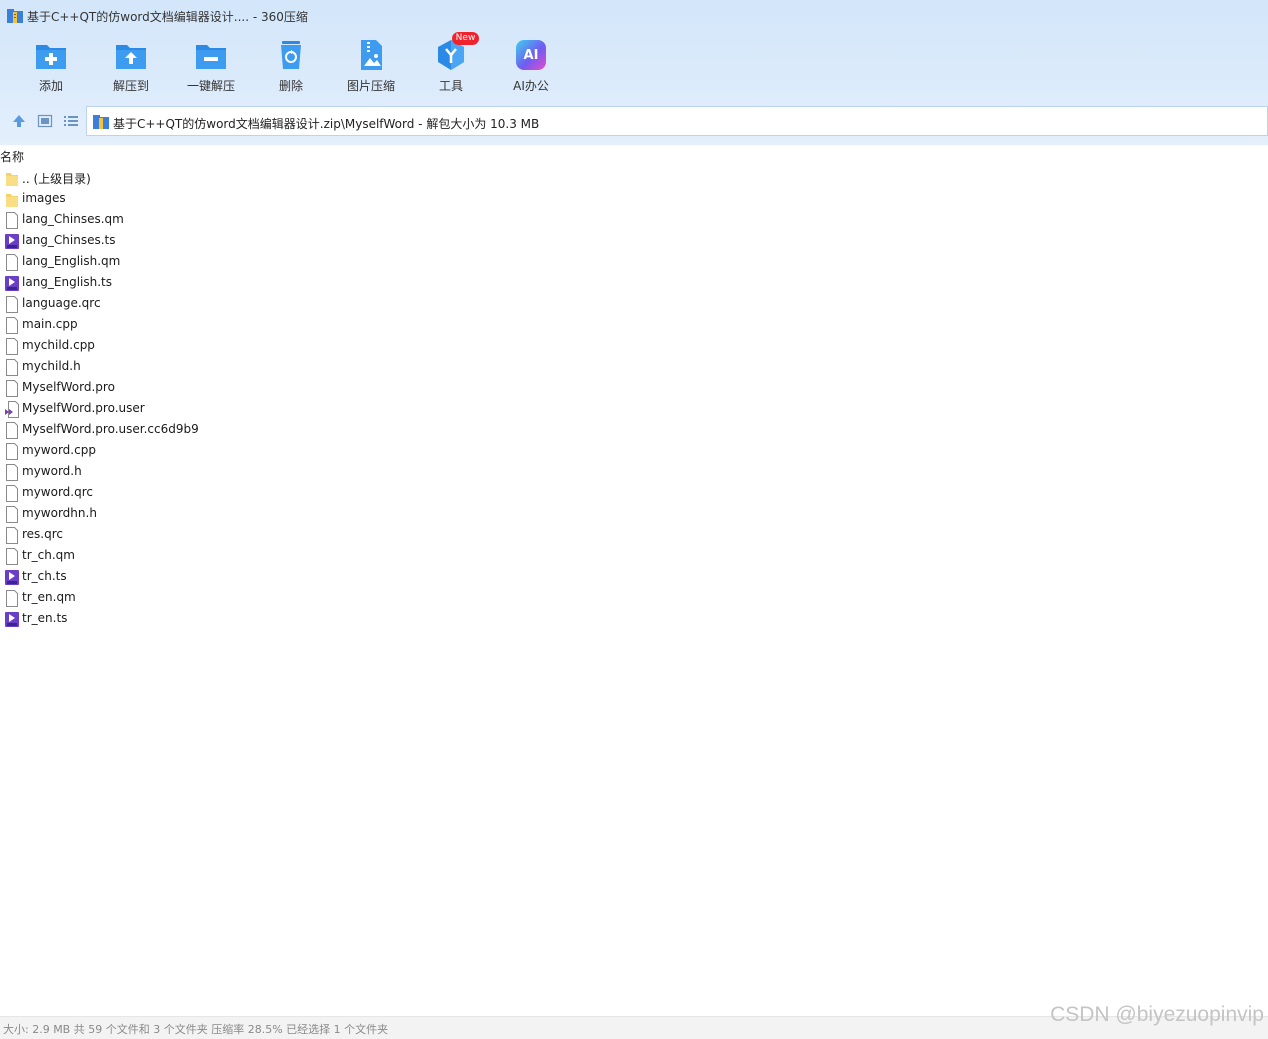 Image resolution: width=1268 pixels, height=1039 pixels. Describe the element at coordinates (68, 387) in the screenshot. I see `file-name: MyselfWord.pro` at that location.